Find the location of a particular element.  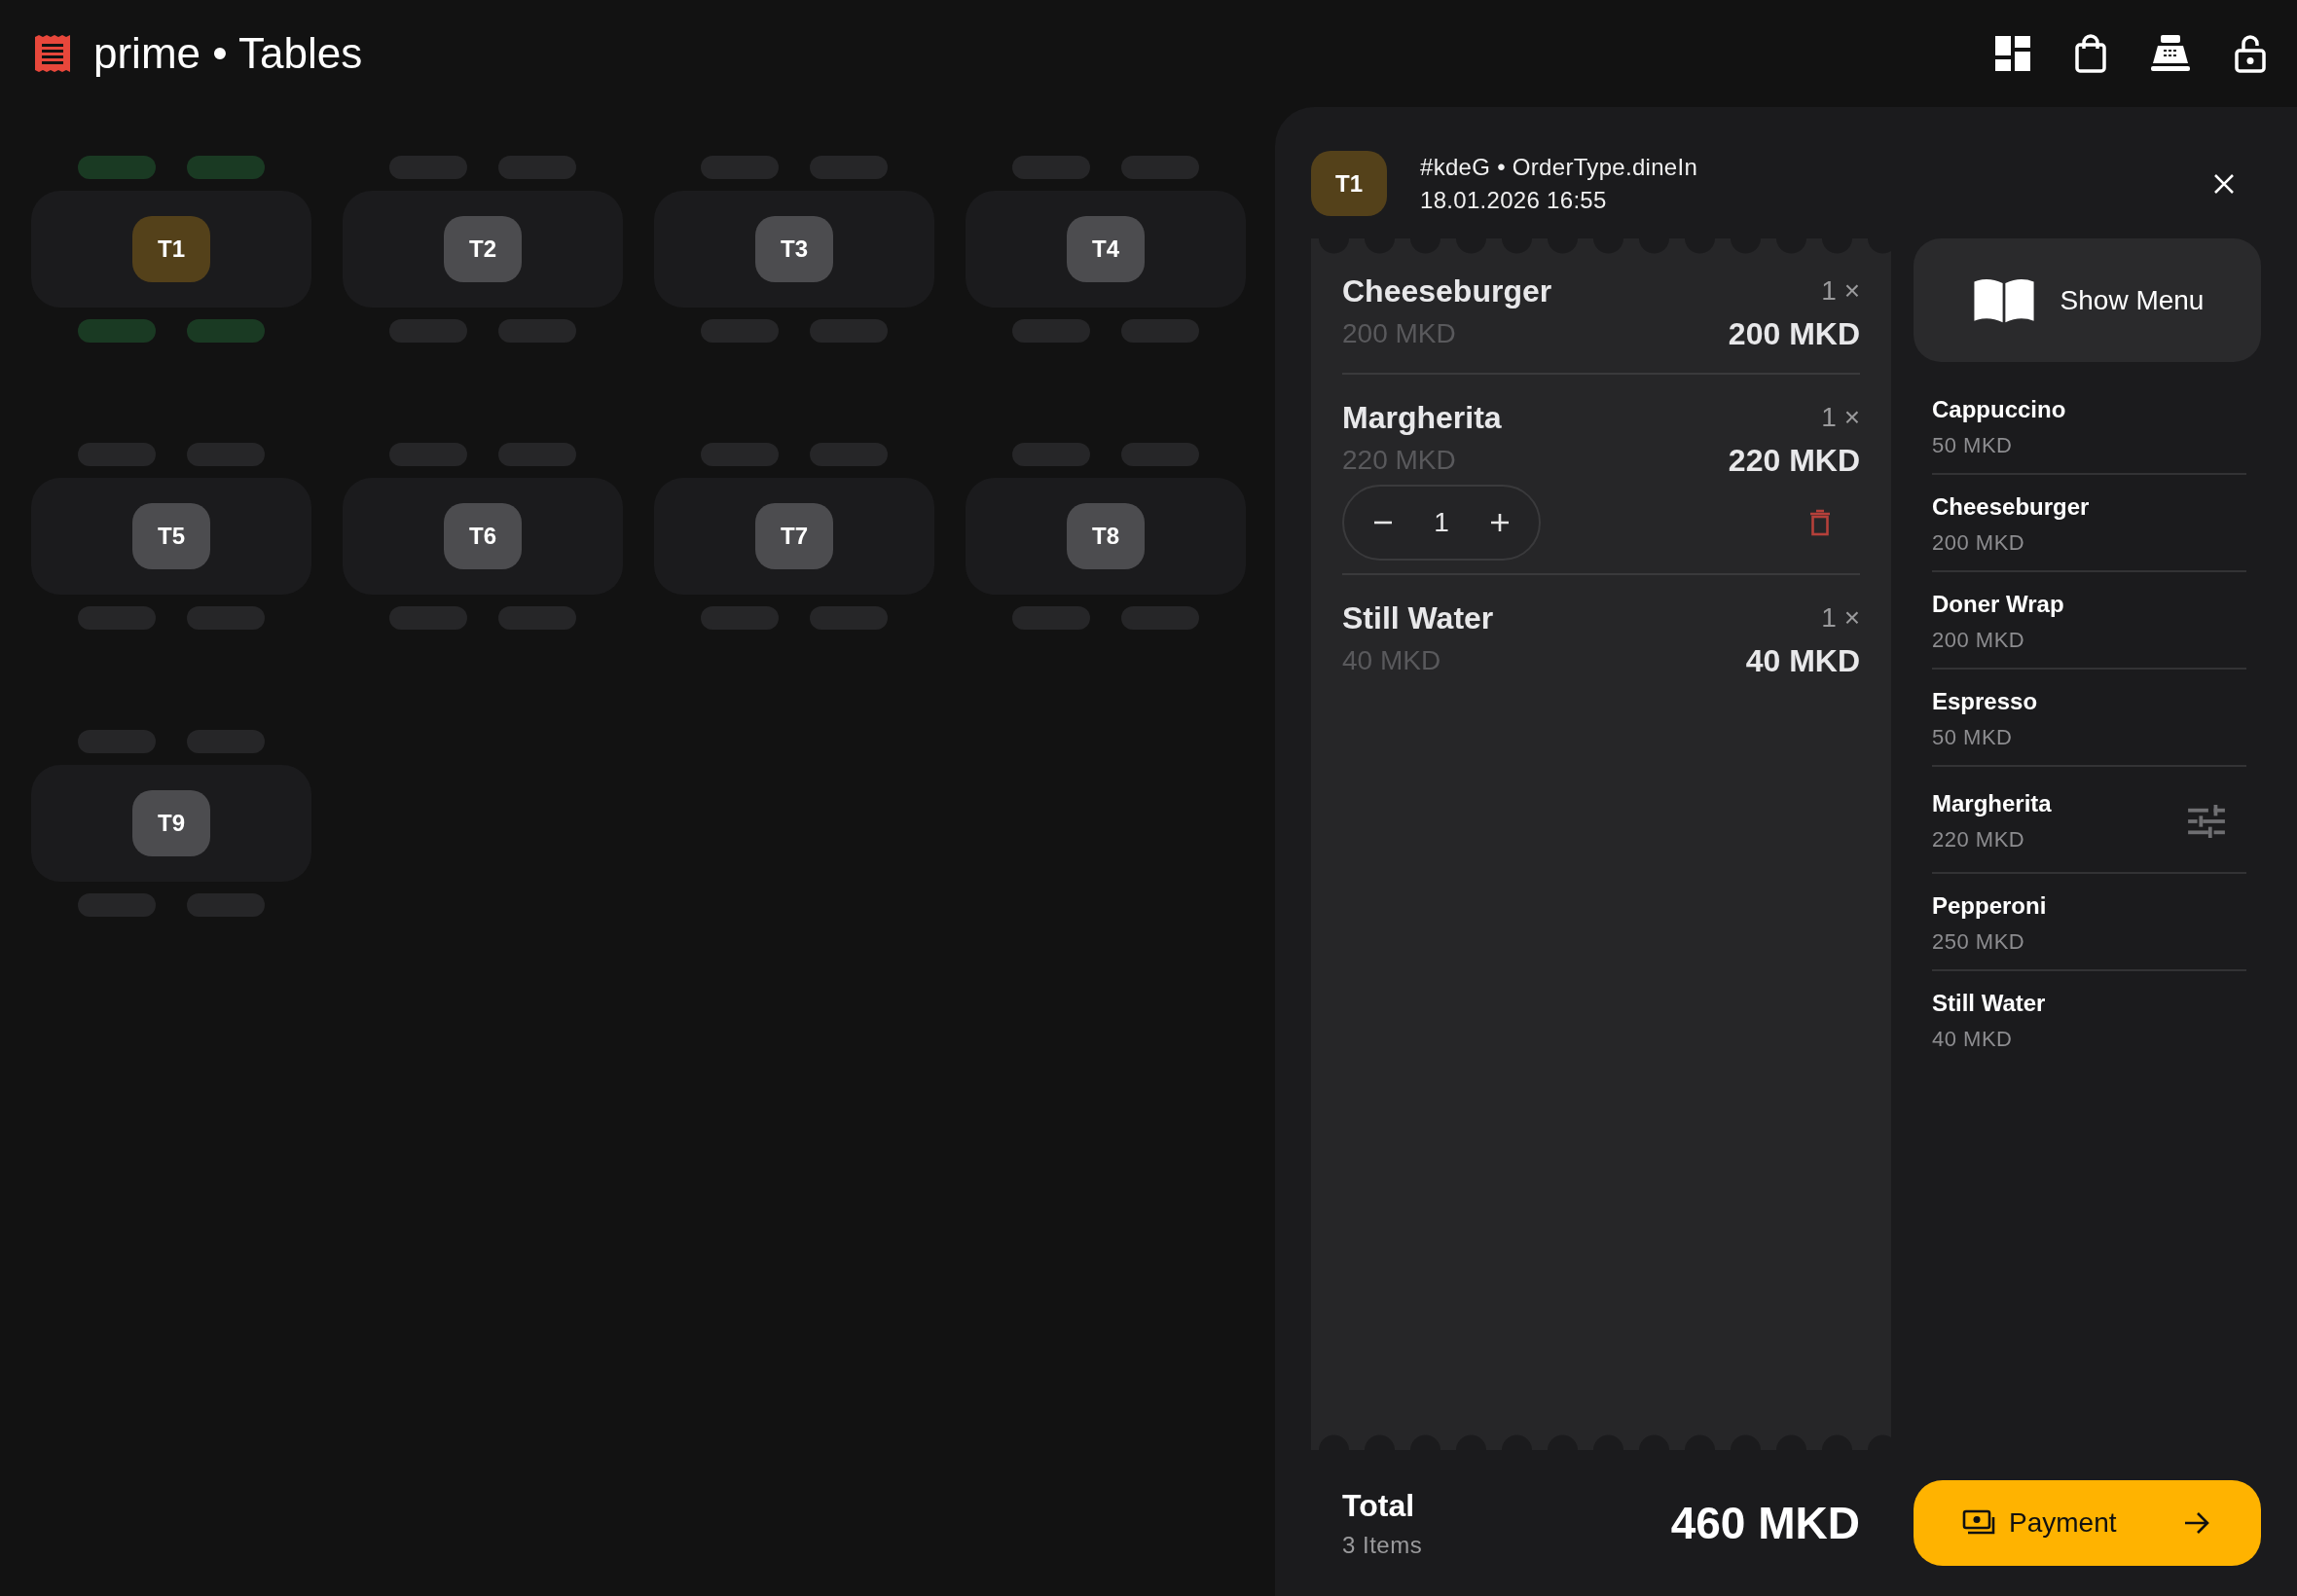

table-badge: T5 is located at coordinates (171, 536).